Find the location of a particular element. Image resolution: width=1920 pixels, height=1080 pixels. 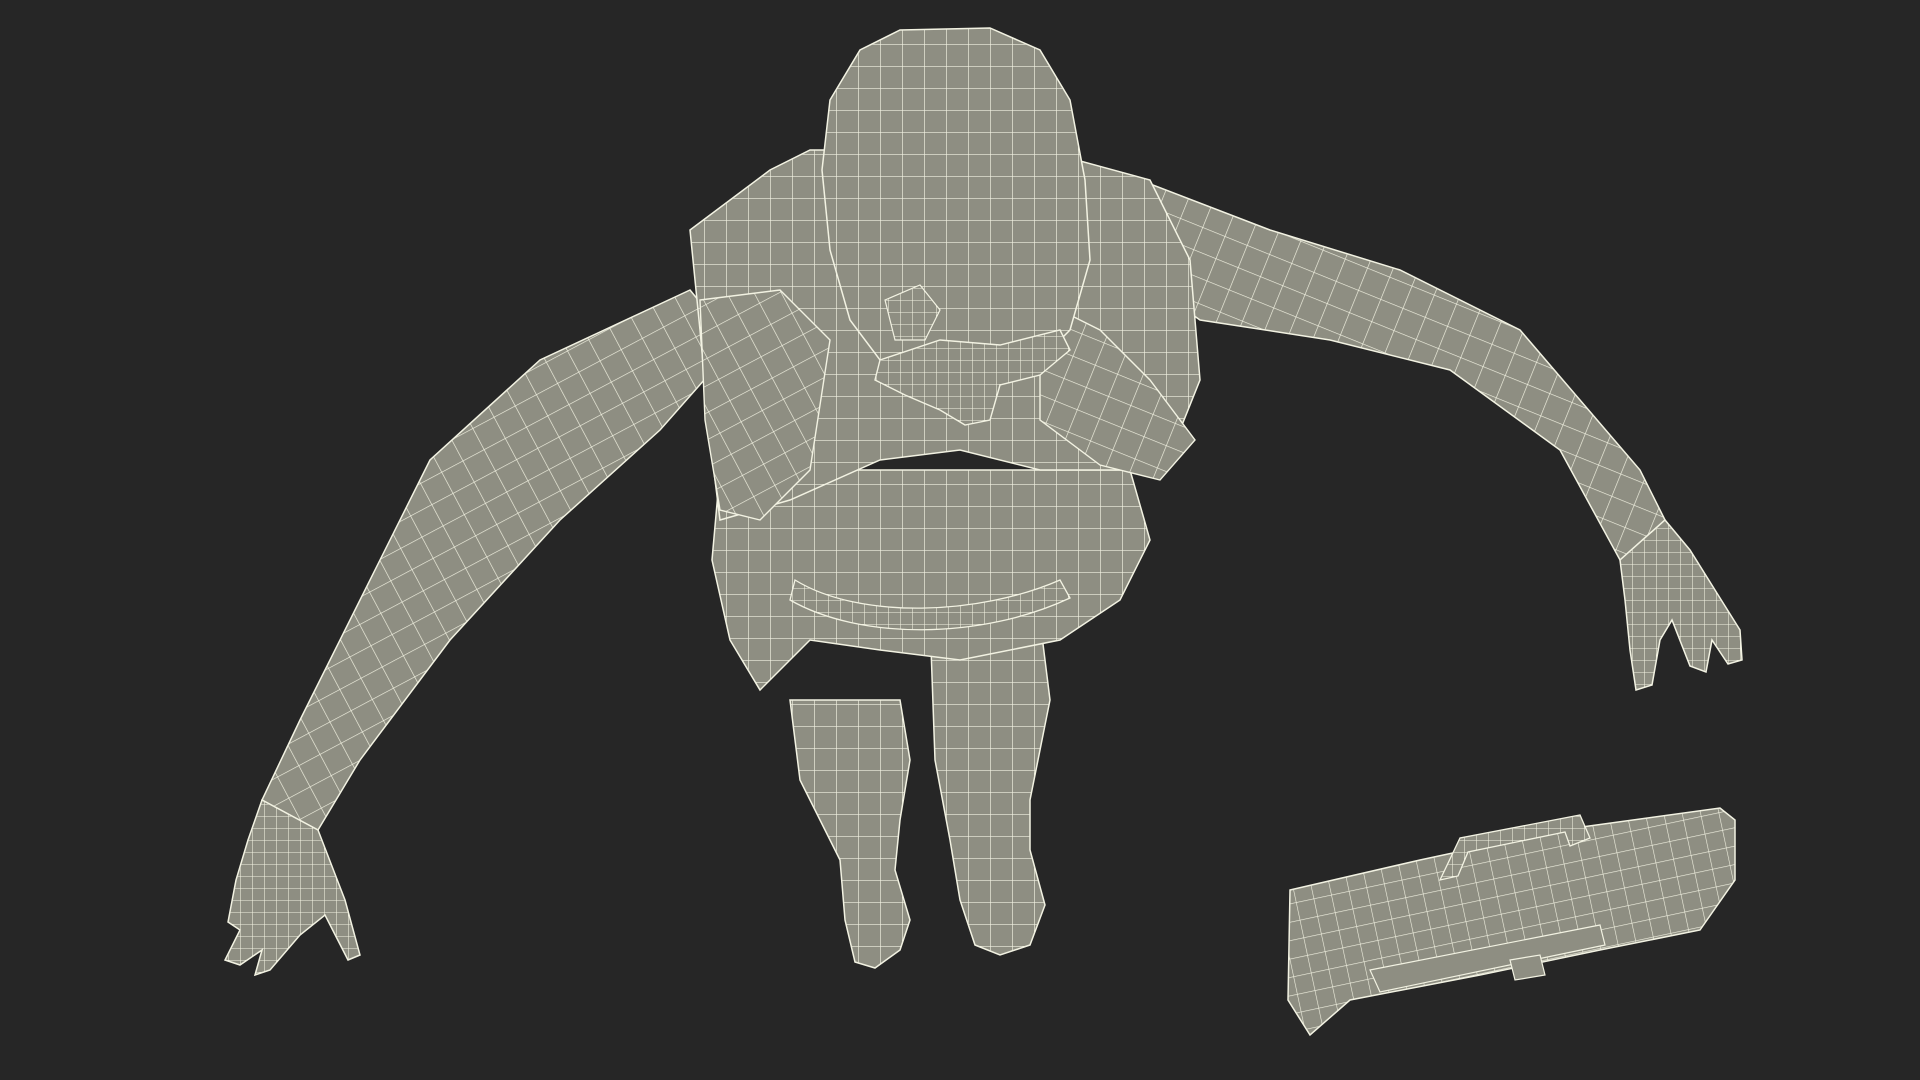

legs is located at coordinates (920, 794).